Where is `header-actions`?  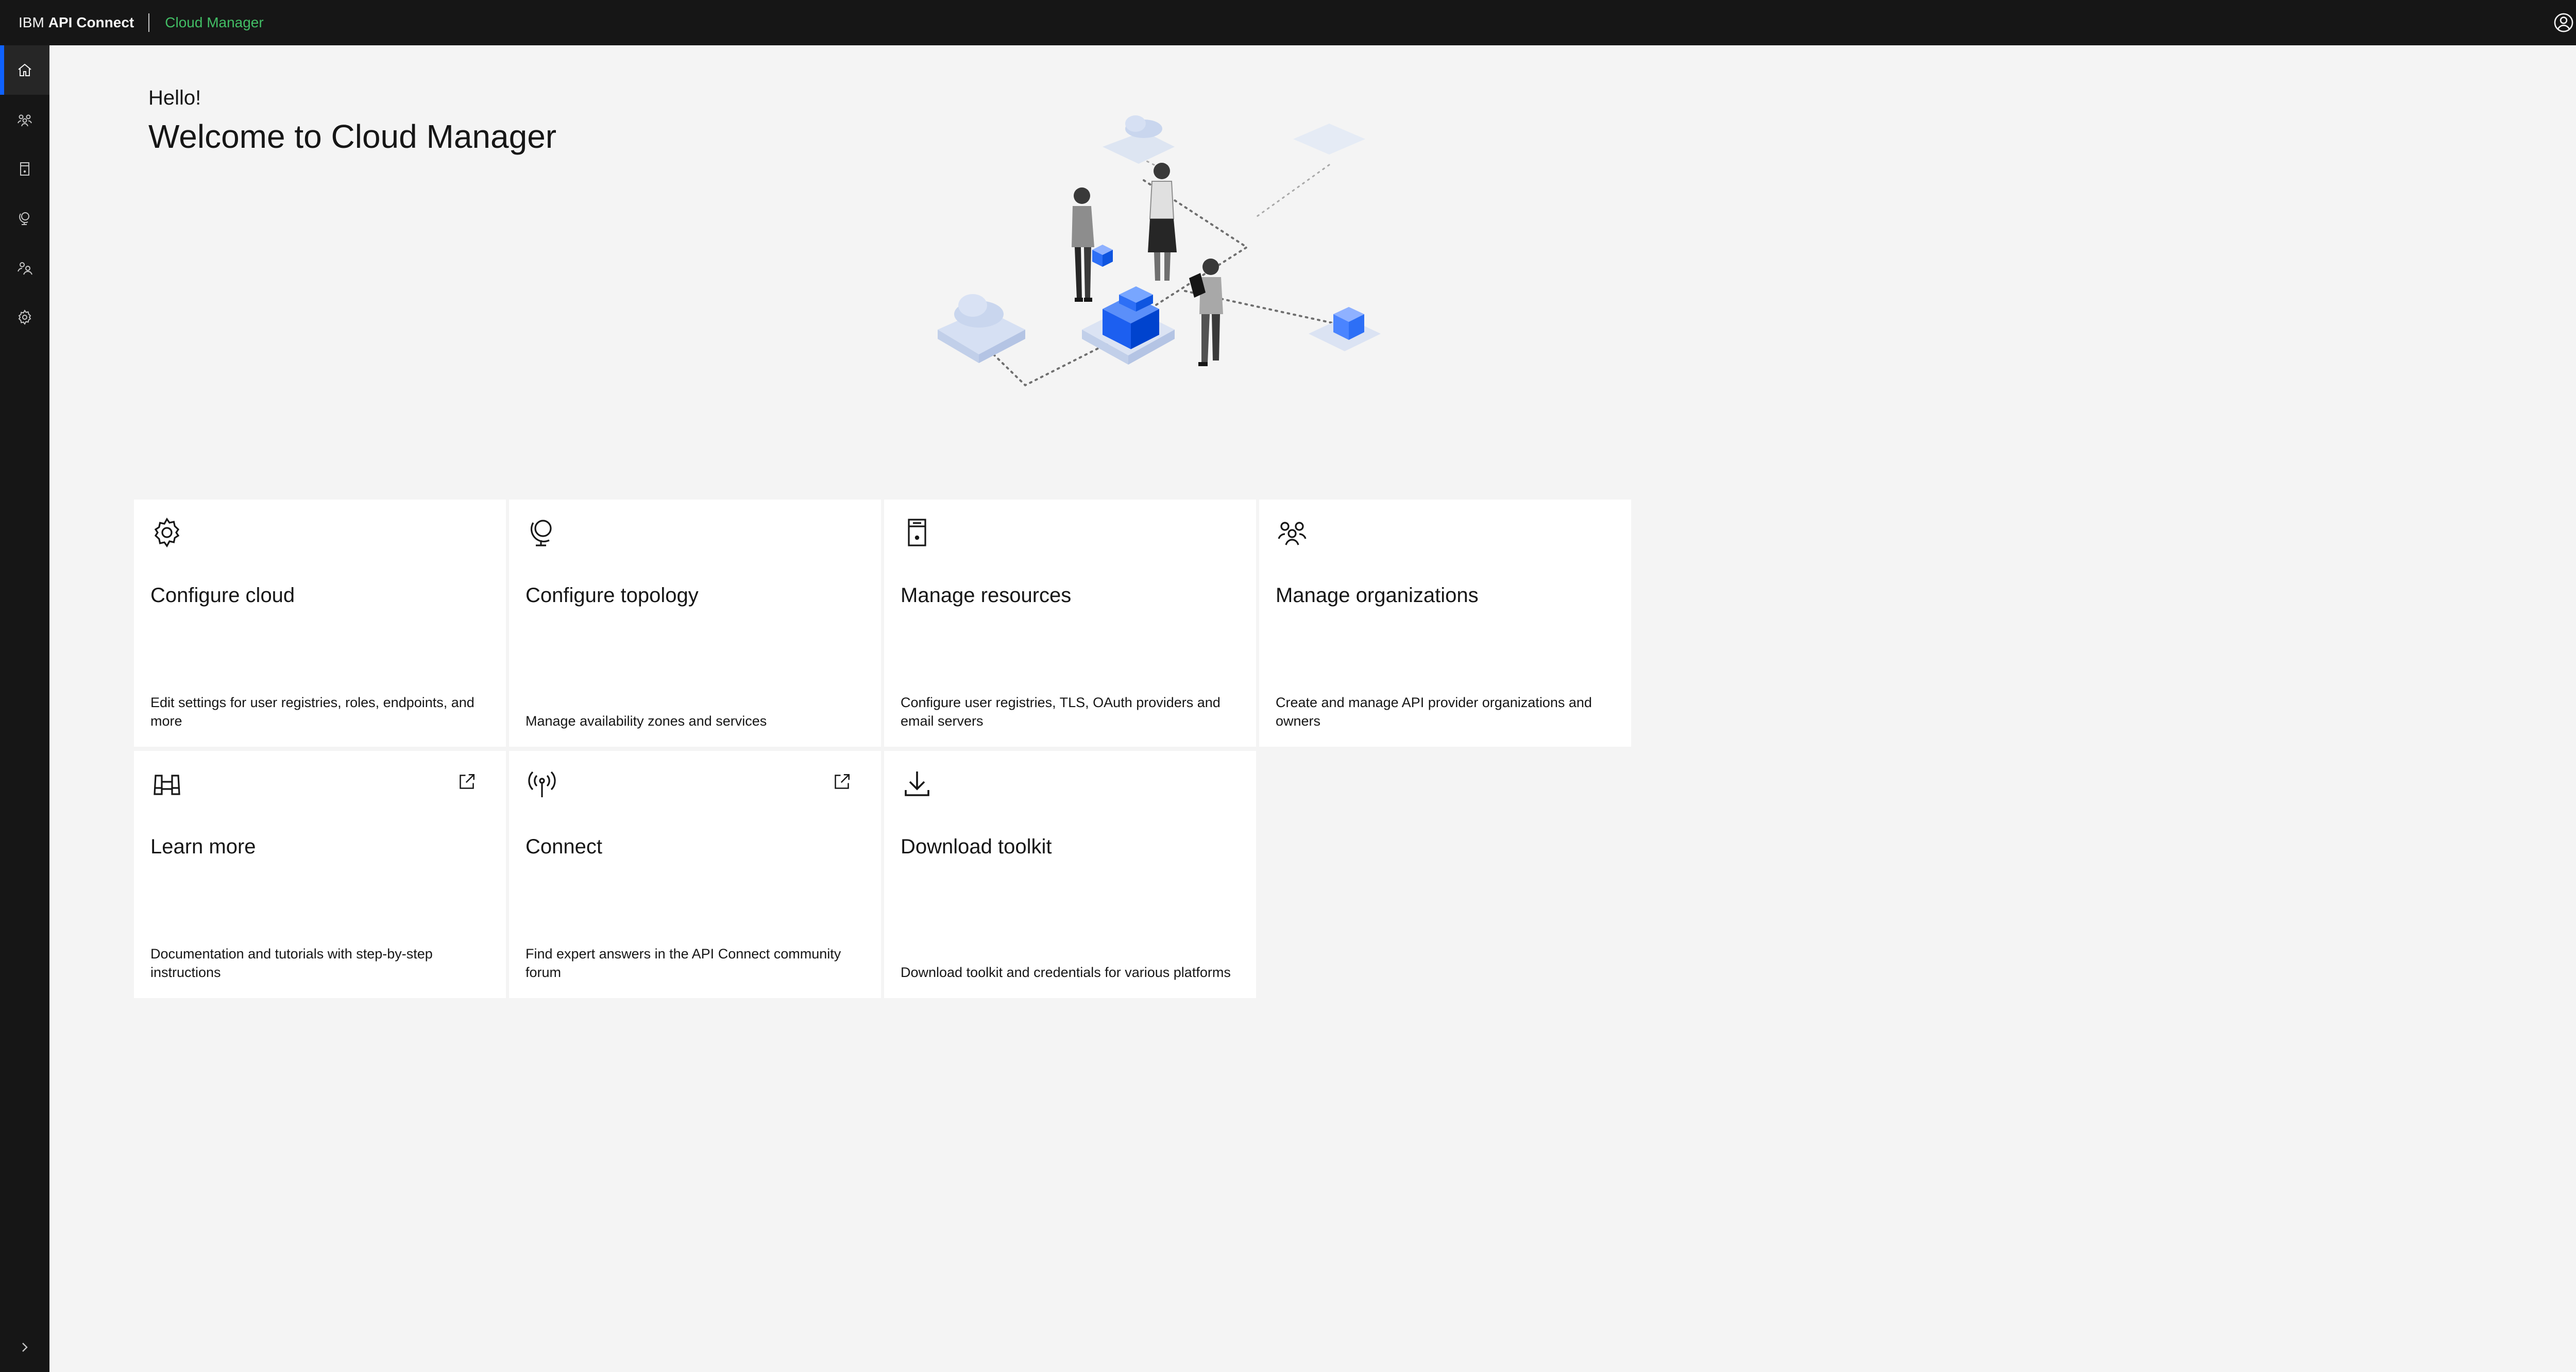
header-actions is located at coordinates (2557, 22).